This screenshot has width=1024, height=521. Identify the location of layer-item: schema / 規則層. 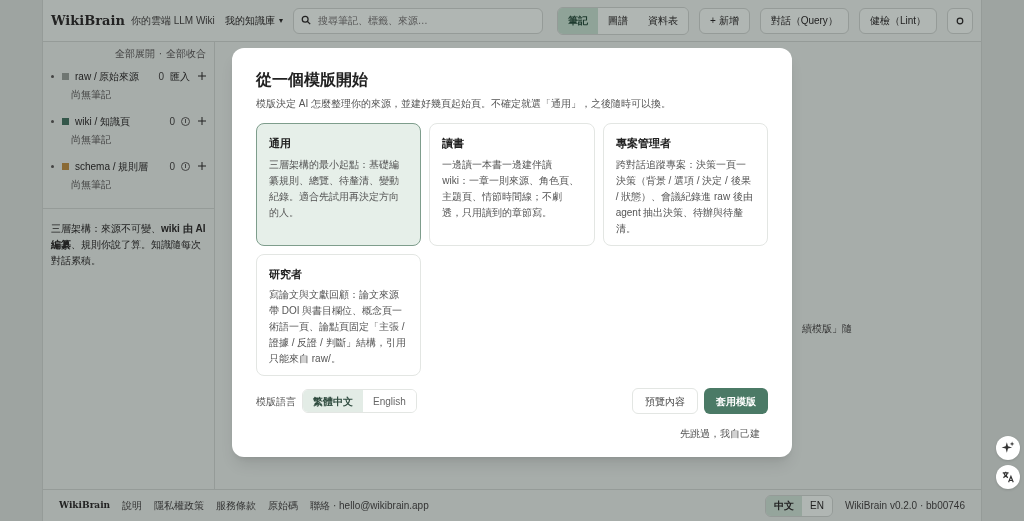
(122, 166).